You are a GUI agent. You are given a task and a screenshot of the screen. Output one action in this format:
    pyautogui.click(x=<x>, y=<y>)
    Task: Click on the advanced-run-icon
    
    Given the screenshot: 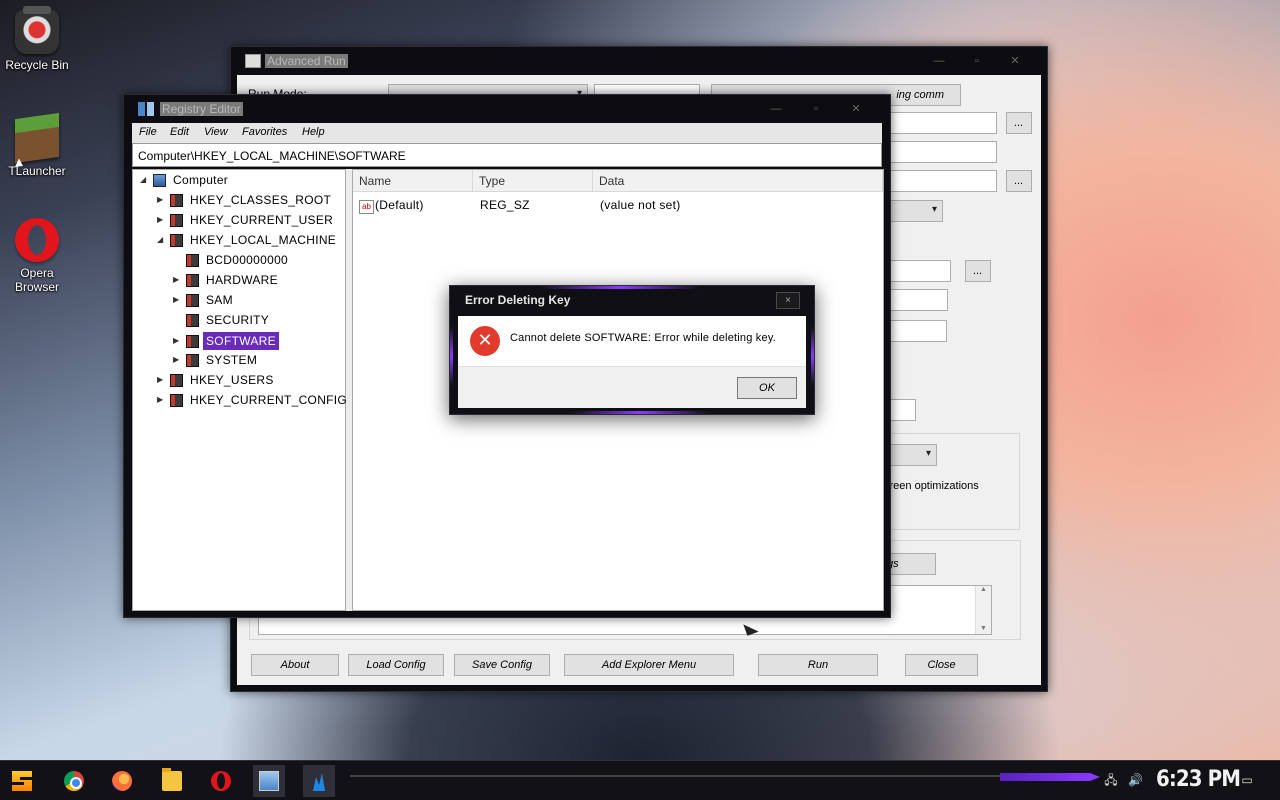 What is the action you would take?
    pyautogui.click(x=319, y=782)
    